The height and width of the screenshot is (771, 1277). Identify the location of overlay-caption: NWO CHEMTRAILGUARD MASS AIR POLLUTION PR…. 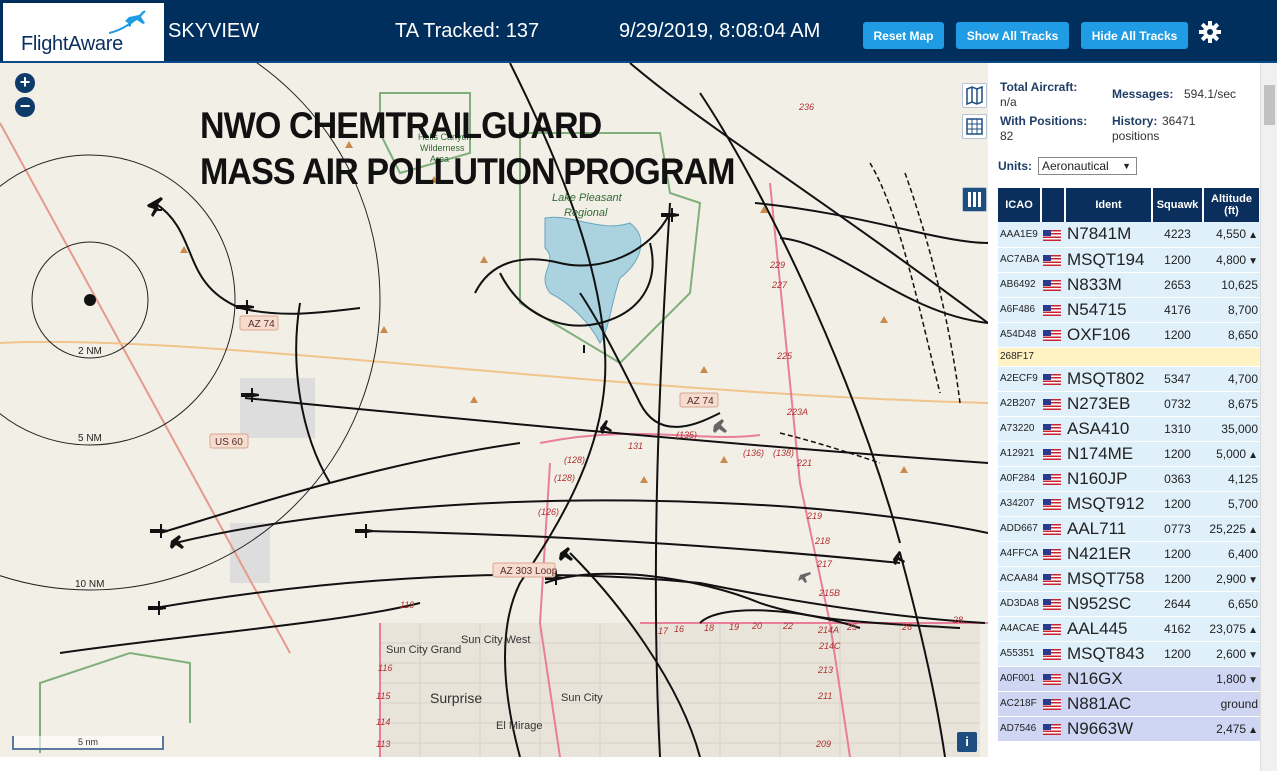
(468, 149).